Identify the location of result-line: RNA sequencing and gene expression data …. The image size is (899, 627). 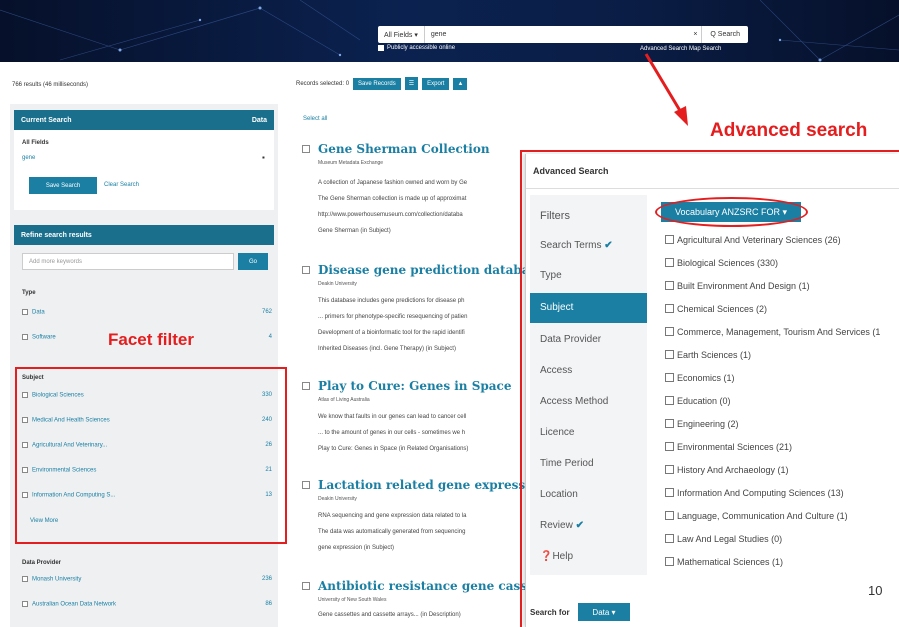
(392, 516).